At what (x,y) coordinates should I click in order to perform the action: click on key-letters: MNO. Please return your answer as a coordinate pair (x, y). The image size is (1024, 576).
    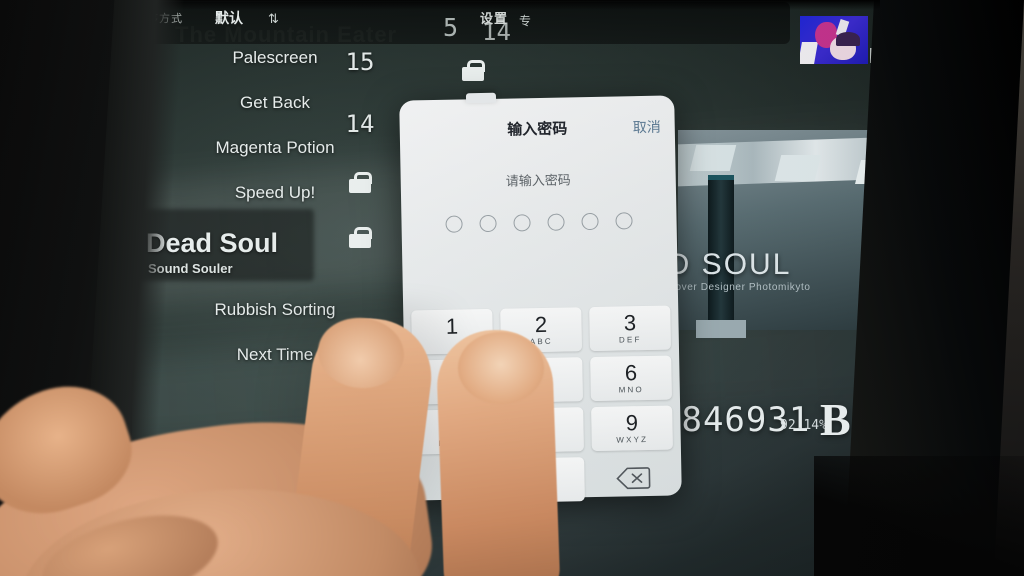
    Looking at the image, I should click on (631, 389).